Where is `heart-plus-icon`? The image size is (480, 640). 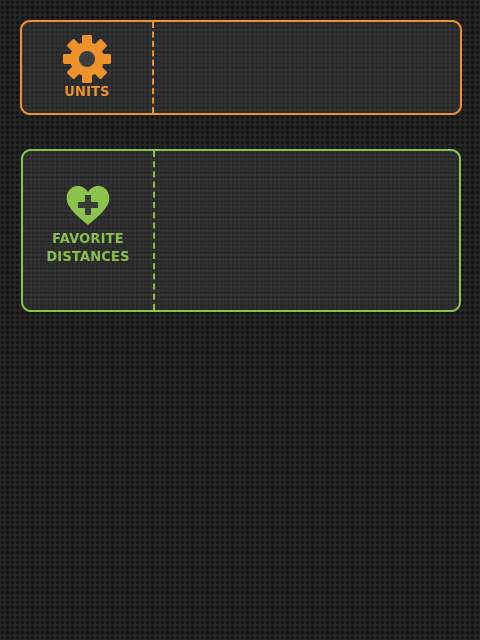 heart-plus-icon is located at coordinates (88, 206).